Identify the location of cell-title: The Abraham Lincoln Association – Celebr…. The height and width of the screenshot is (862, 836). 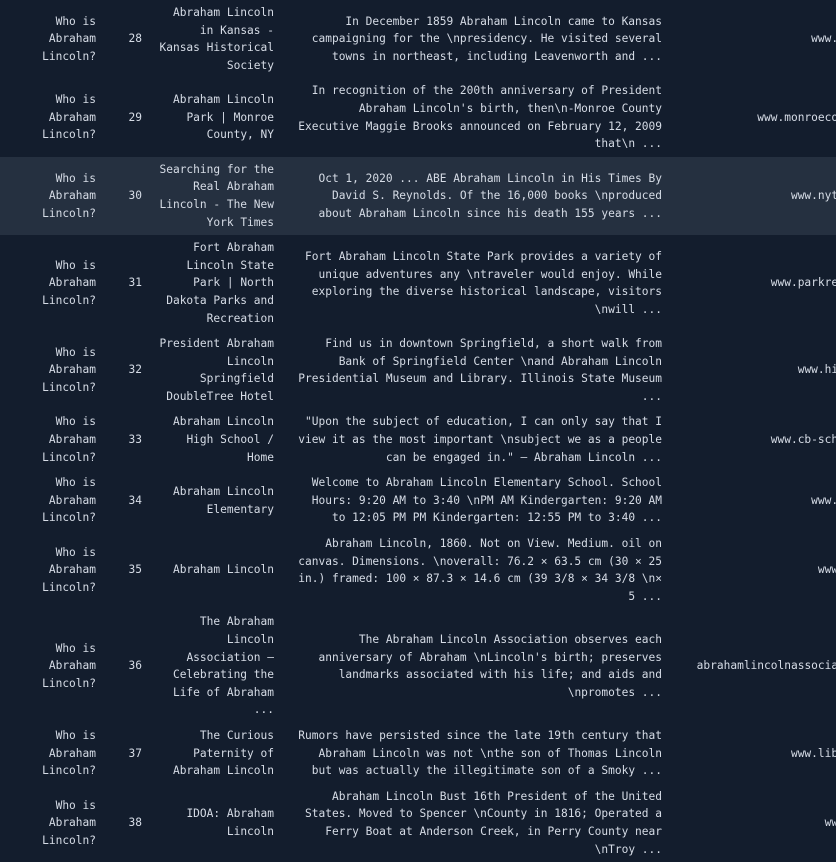
(226, 666).